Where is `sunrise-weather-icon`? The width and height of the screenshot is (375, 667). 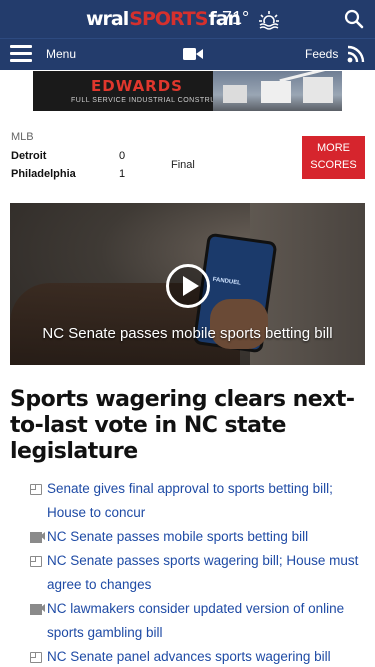
sunrise-weather-icon is located at coordinates (269, 20).